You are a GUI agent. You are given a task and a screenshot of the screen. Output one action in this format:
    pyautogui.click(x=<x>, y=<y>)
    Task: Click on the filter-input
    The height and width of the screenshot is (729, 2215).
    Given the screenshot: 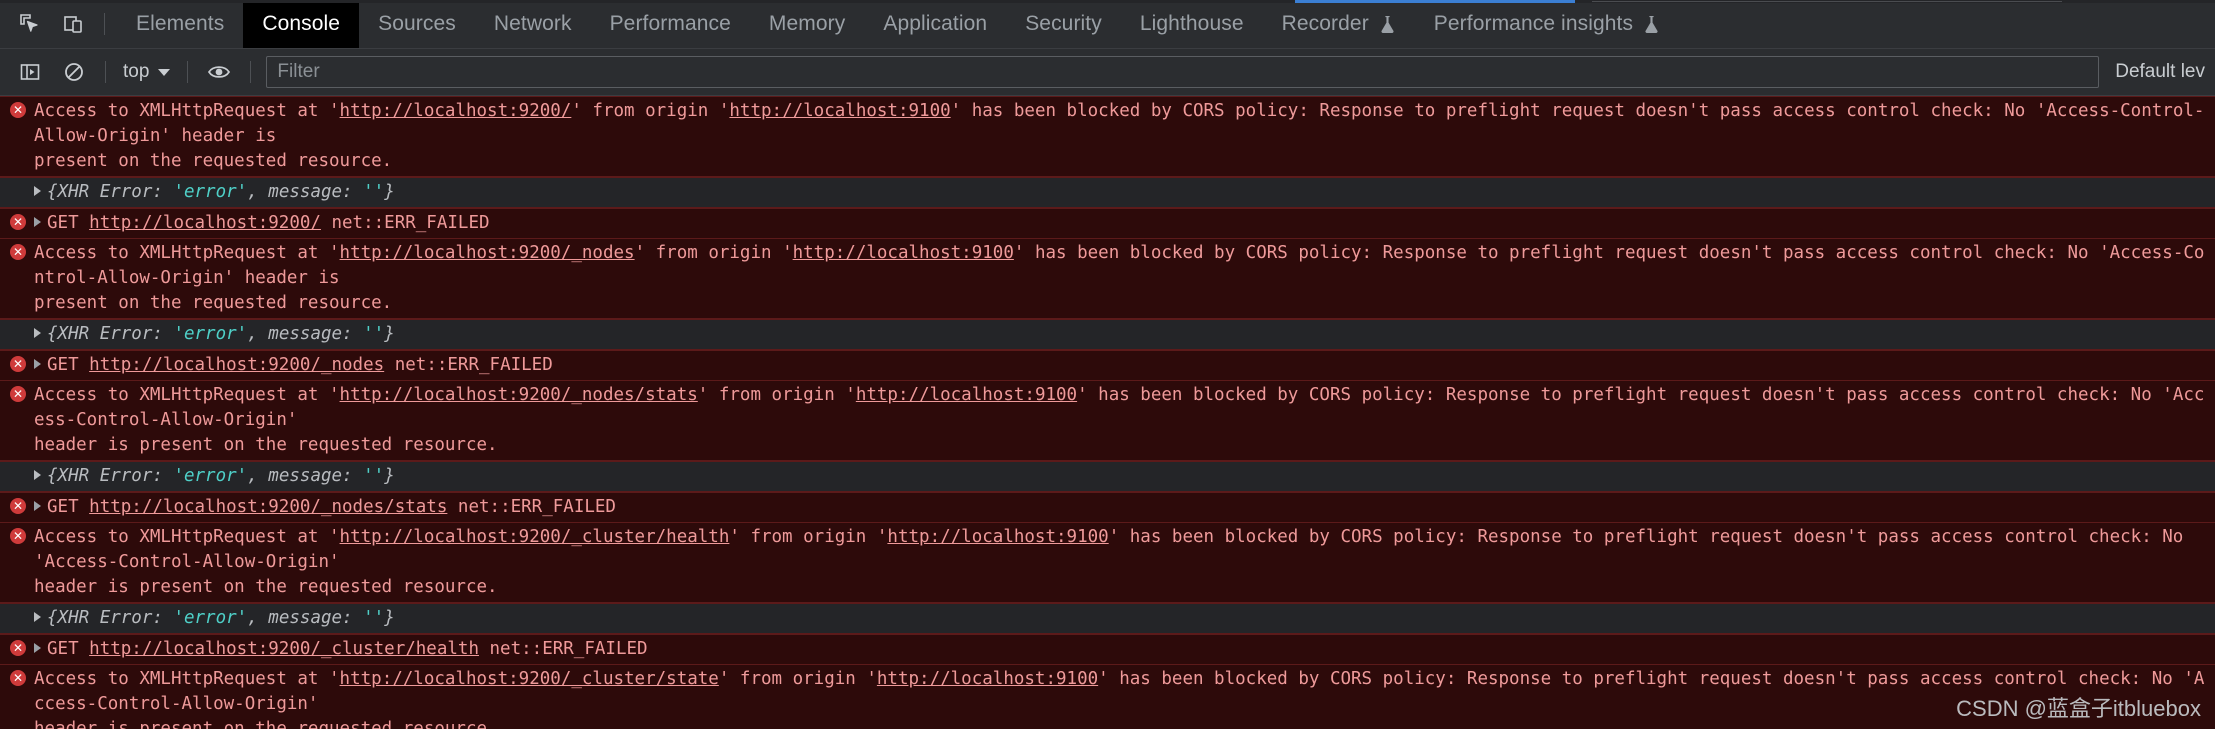 What is the action you would take?
    pyautogui.click(x=1183, y=72)
    